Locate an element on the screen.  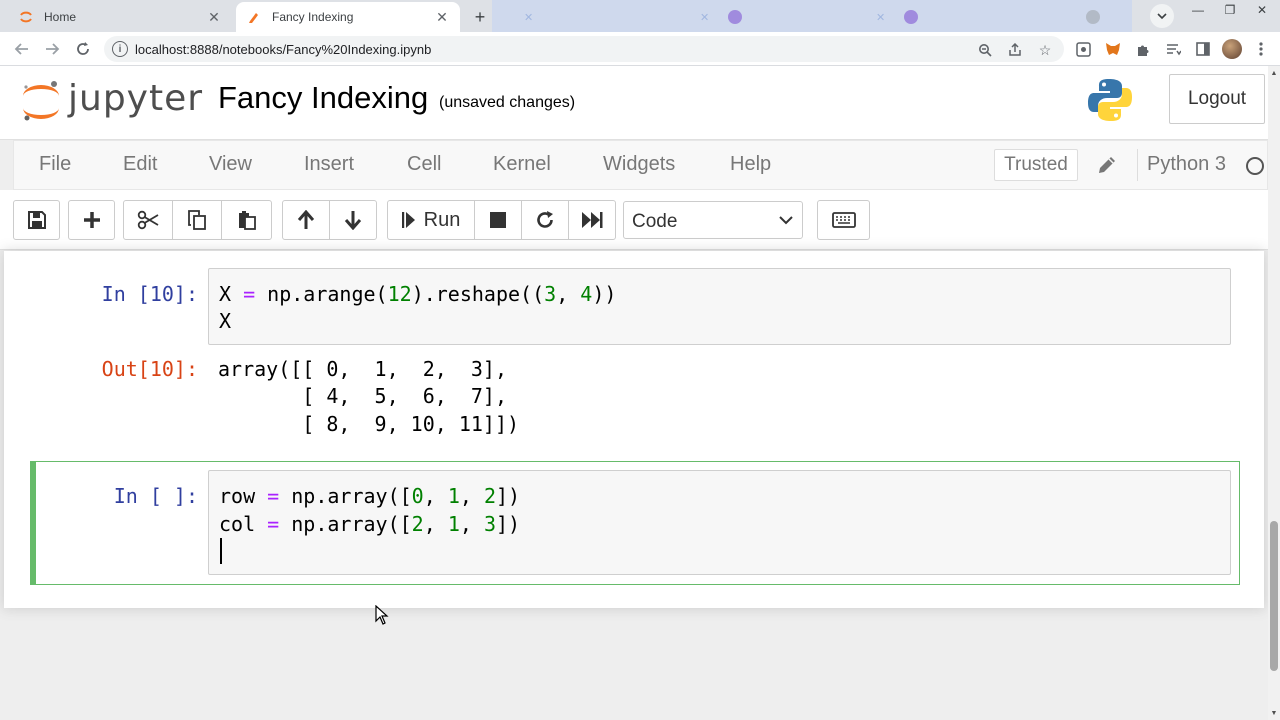
minimize-icon: — is located at coordinates (1198, 10).